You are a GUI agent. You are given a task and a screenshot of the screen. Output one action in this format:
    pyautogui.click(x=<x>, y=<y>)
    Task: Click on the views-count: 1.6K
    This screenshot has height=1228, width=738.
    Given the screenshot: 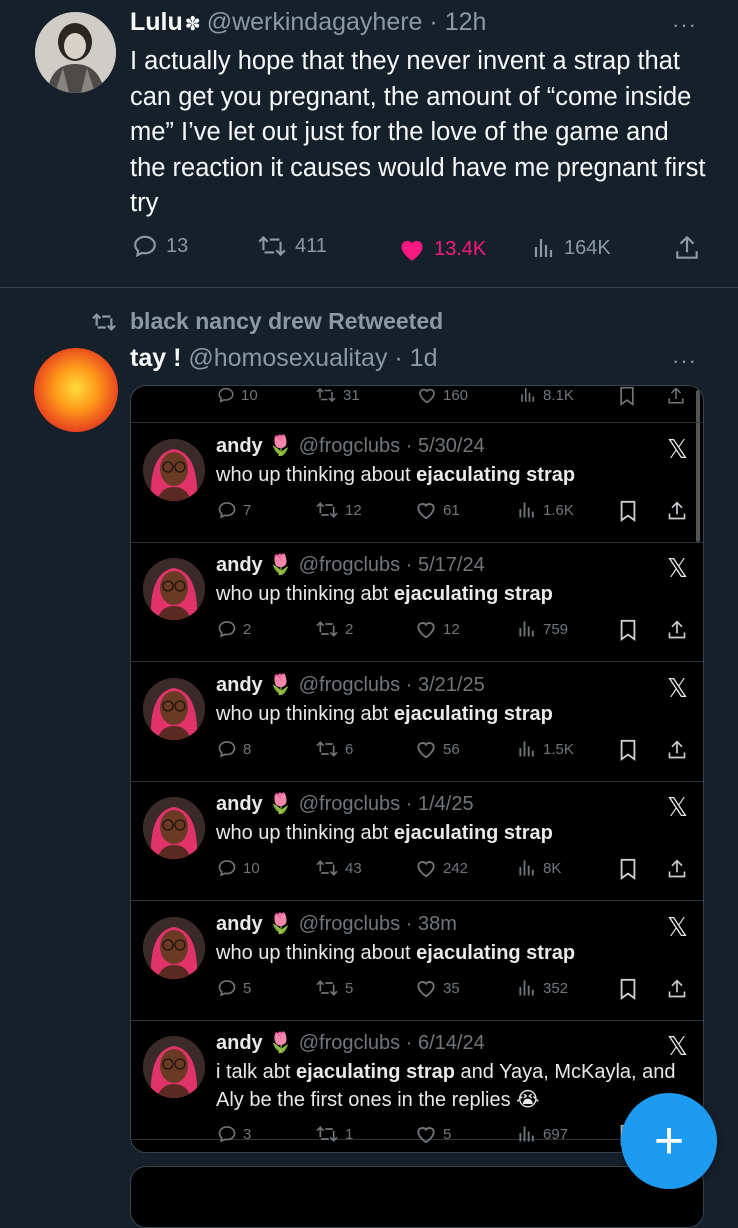 What is the action you would take?
    pyautogui.click(x=558, y=510)
    